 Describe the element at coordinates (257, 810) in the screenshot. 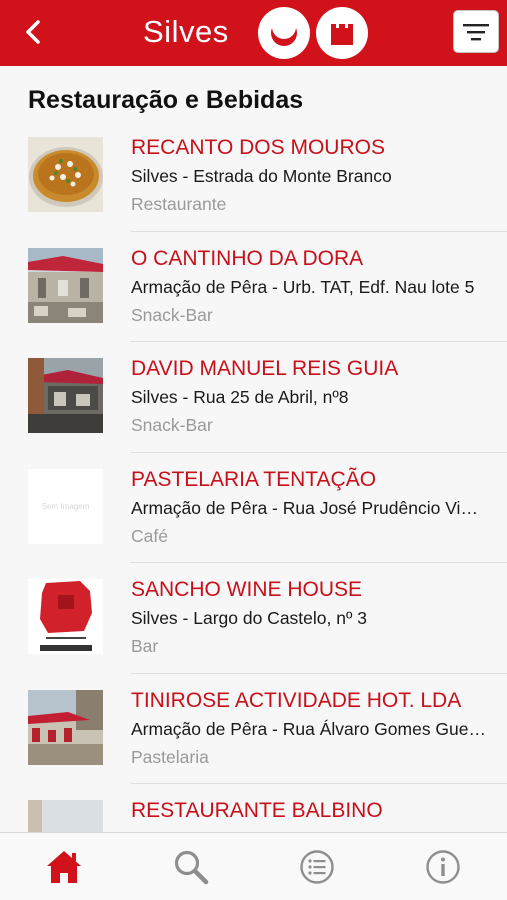

I see `item-name: RESTAURANTE BALBINO` at that location.